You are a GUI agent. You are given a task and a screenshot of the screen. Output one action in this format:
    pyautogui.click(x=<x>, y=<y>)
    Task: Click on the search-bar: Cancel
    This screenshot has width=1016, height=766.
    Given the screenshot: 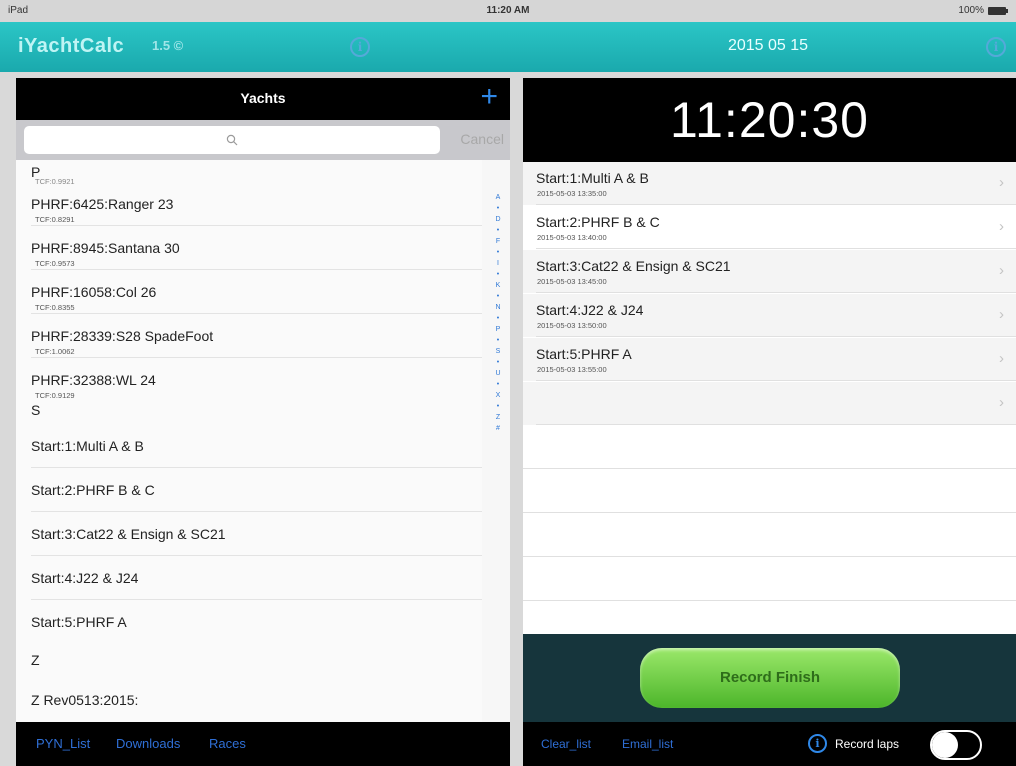 What is the action you would take?
    pyautogui.click(x=263, y=140)
    